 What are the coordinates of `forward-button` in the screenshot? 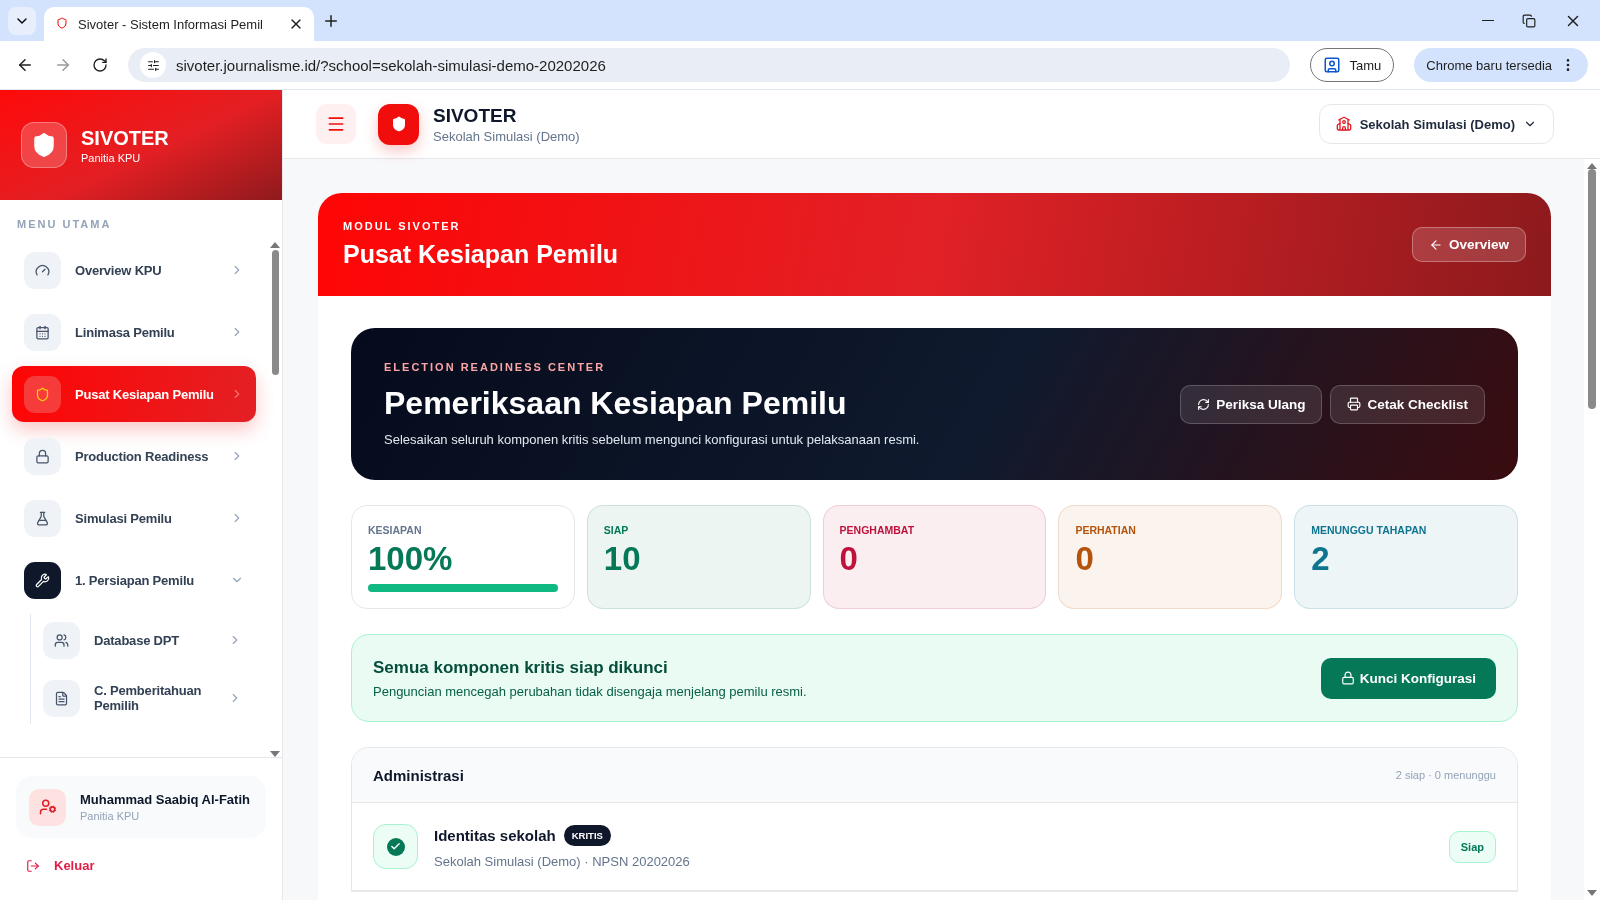 It's located at (63, 65).